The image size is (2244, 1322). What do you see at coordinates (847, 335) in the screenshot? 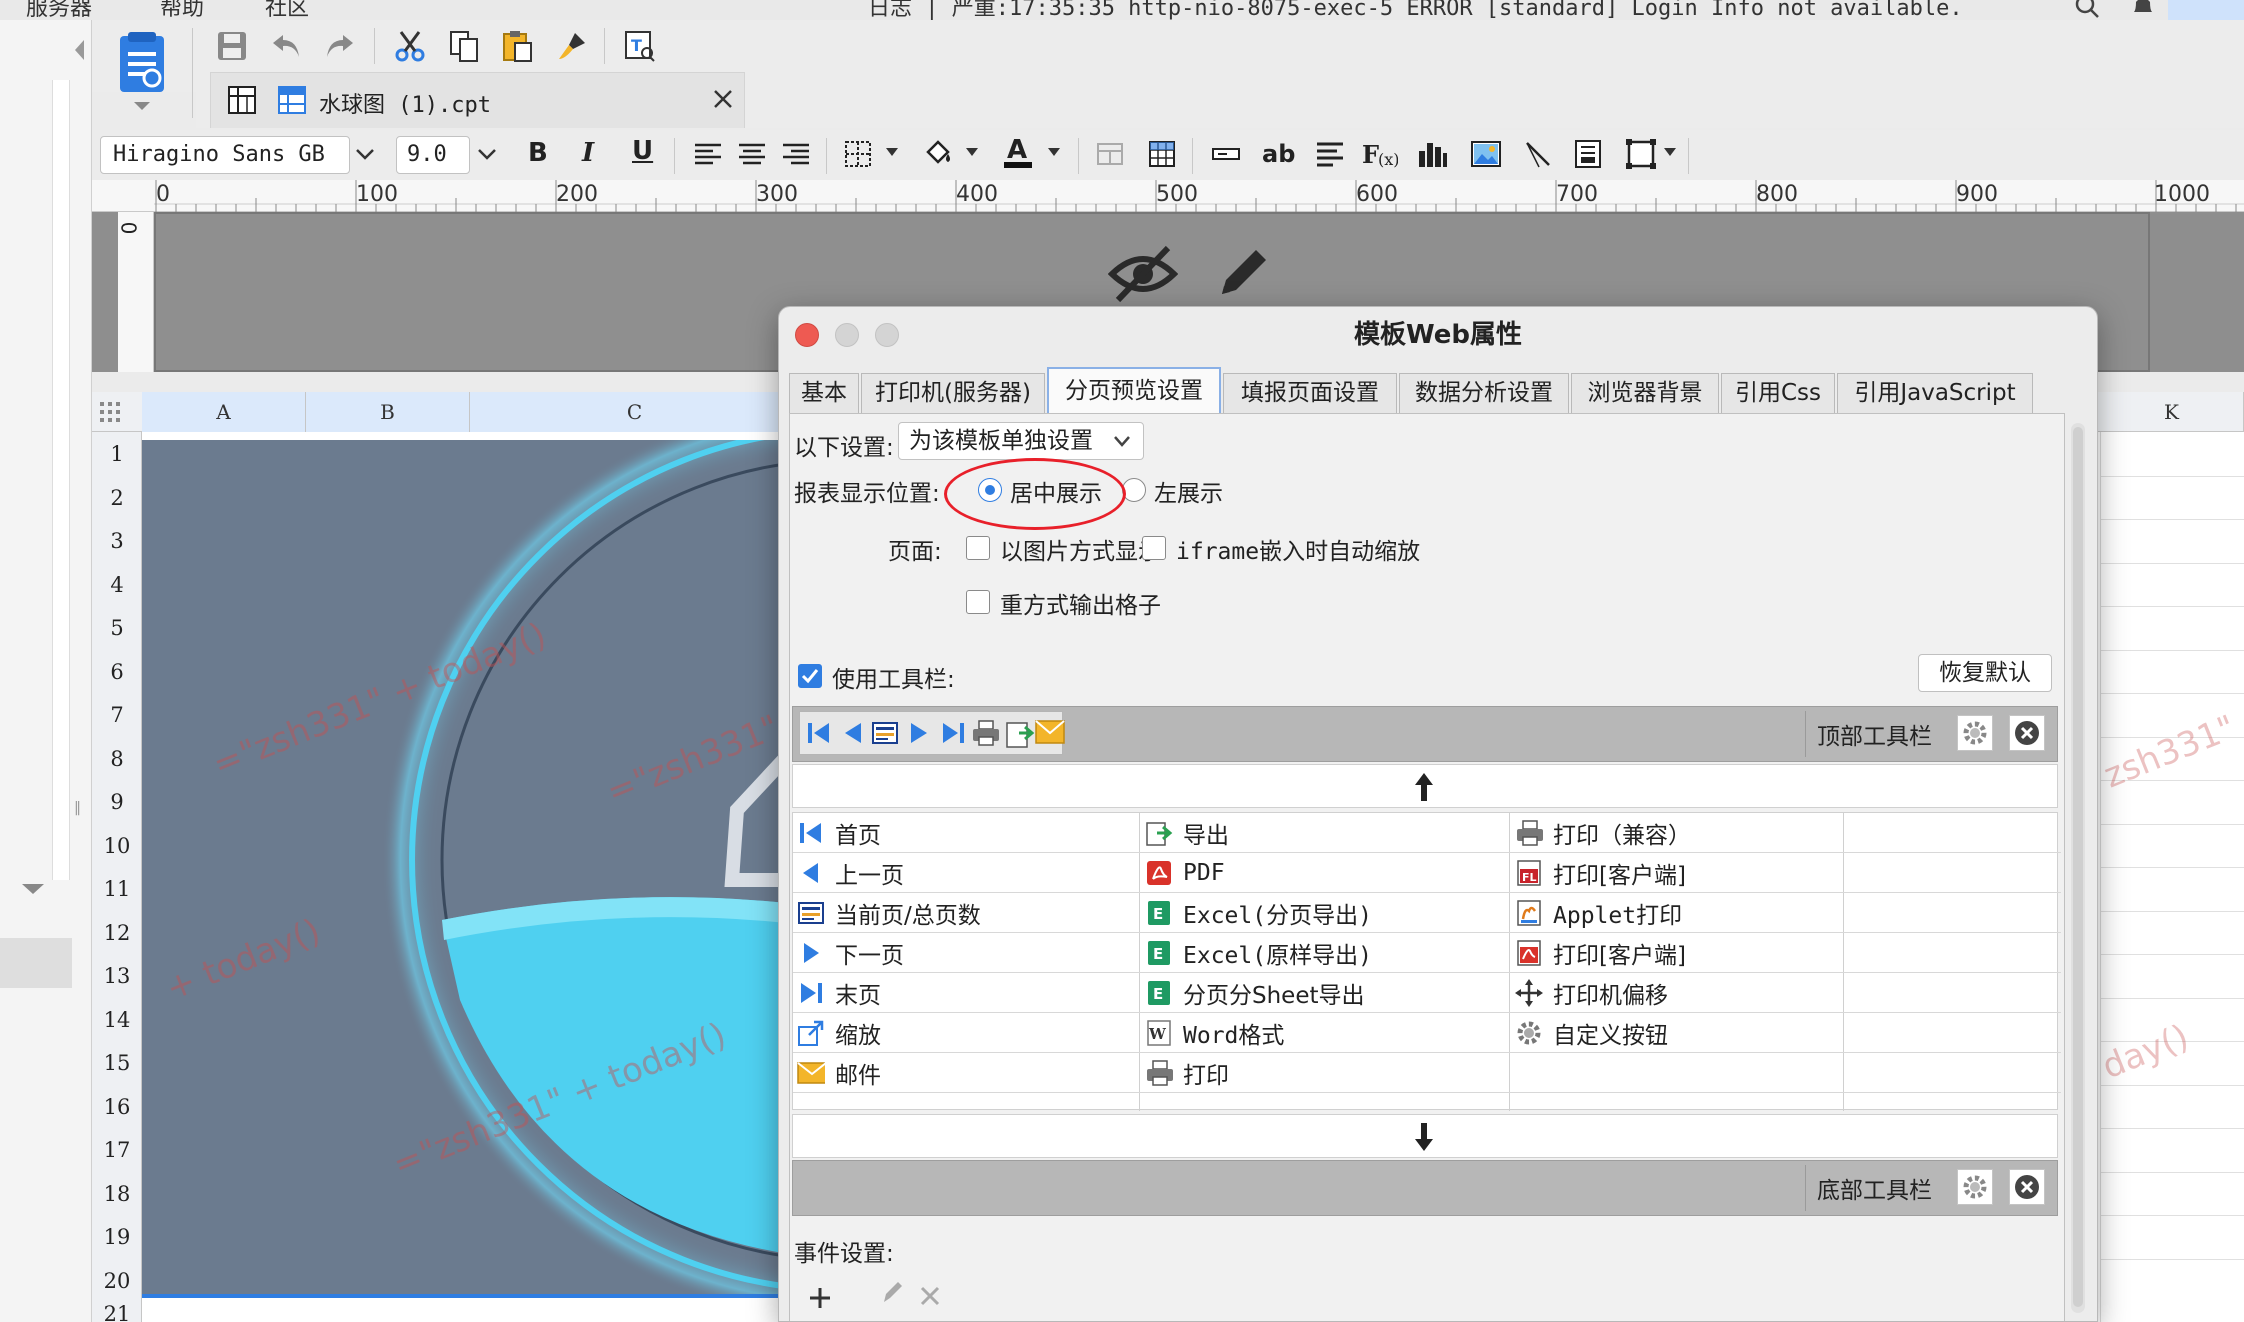
I see `minimize-window-button` at bounding box center [847, 335].